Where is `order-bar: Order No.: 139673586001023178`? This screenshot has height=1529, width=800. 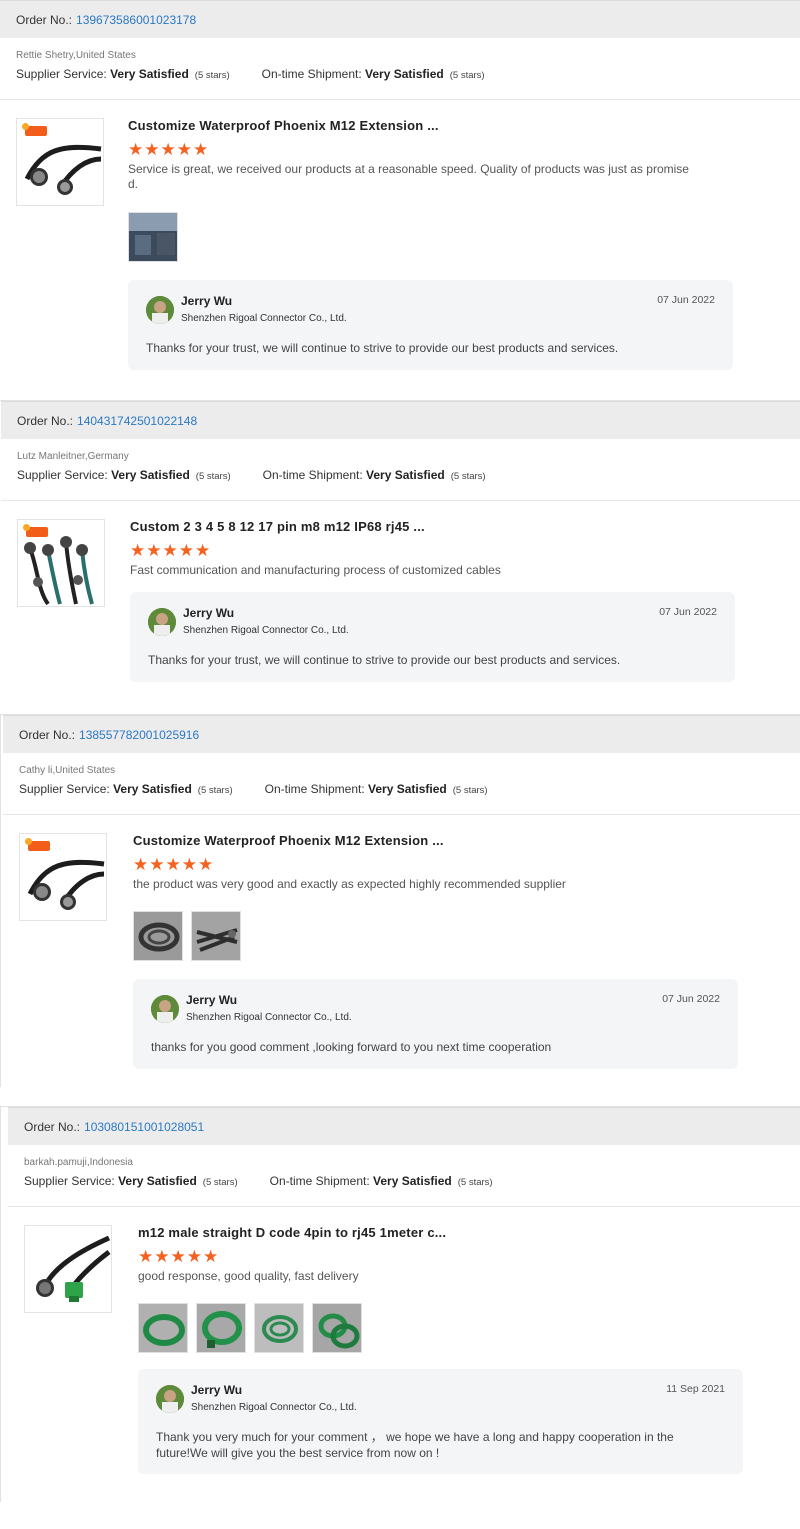
order-bar: Order No.: 139673586001023178 is located at coordinates (400, 19).